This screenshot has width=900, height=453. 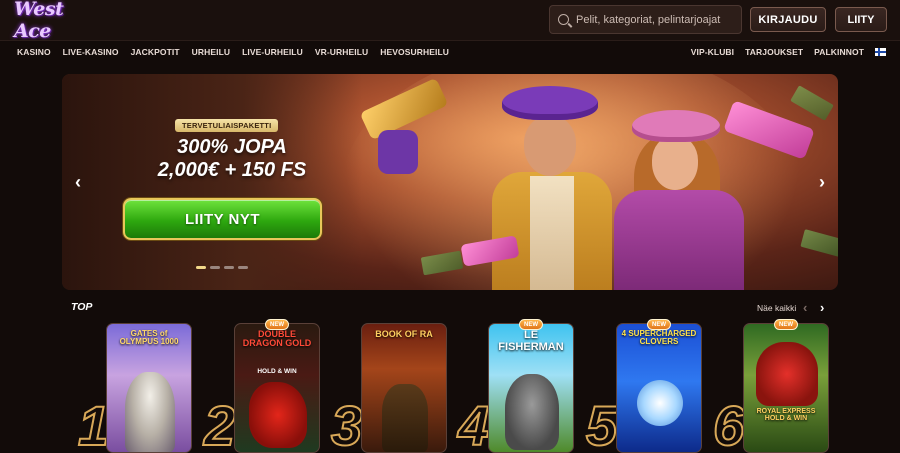 What do you see at coordinates (404, 334) in the screenshot?
I see `game-title: BOOK OF RA` at bounding box center [404, 334].